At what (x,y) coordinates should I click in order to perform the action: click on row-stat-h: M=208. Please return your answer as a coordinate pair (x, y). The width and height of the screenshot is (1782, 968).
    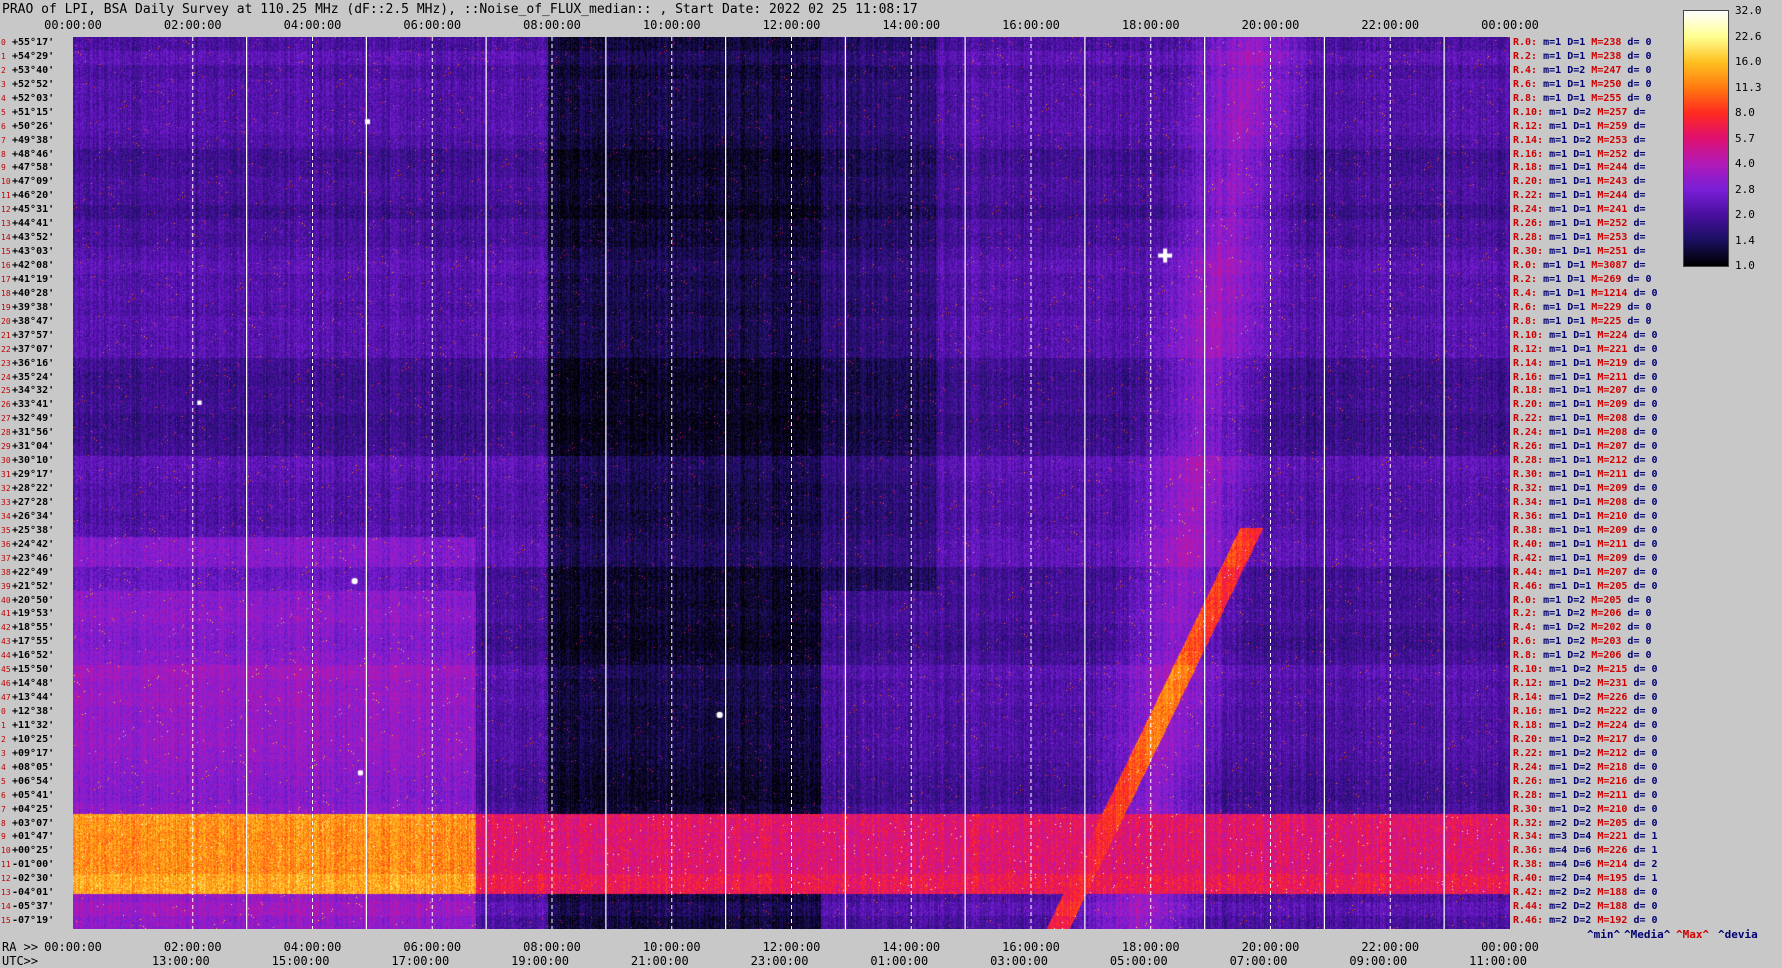
    Looking at the image, I should click on (1615, 433).